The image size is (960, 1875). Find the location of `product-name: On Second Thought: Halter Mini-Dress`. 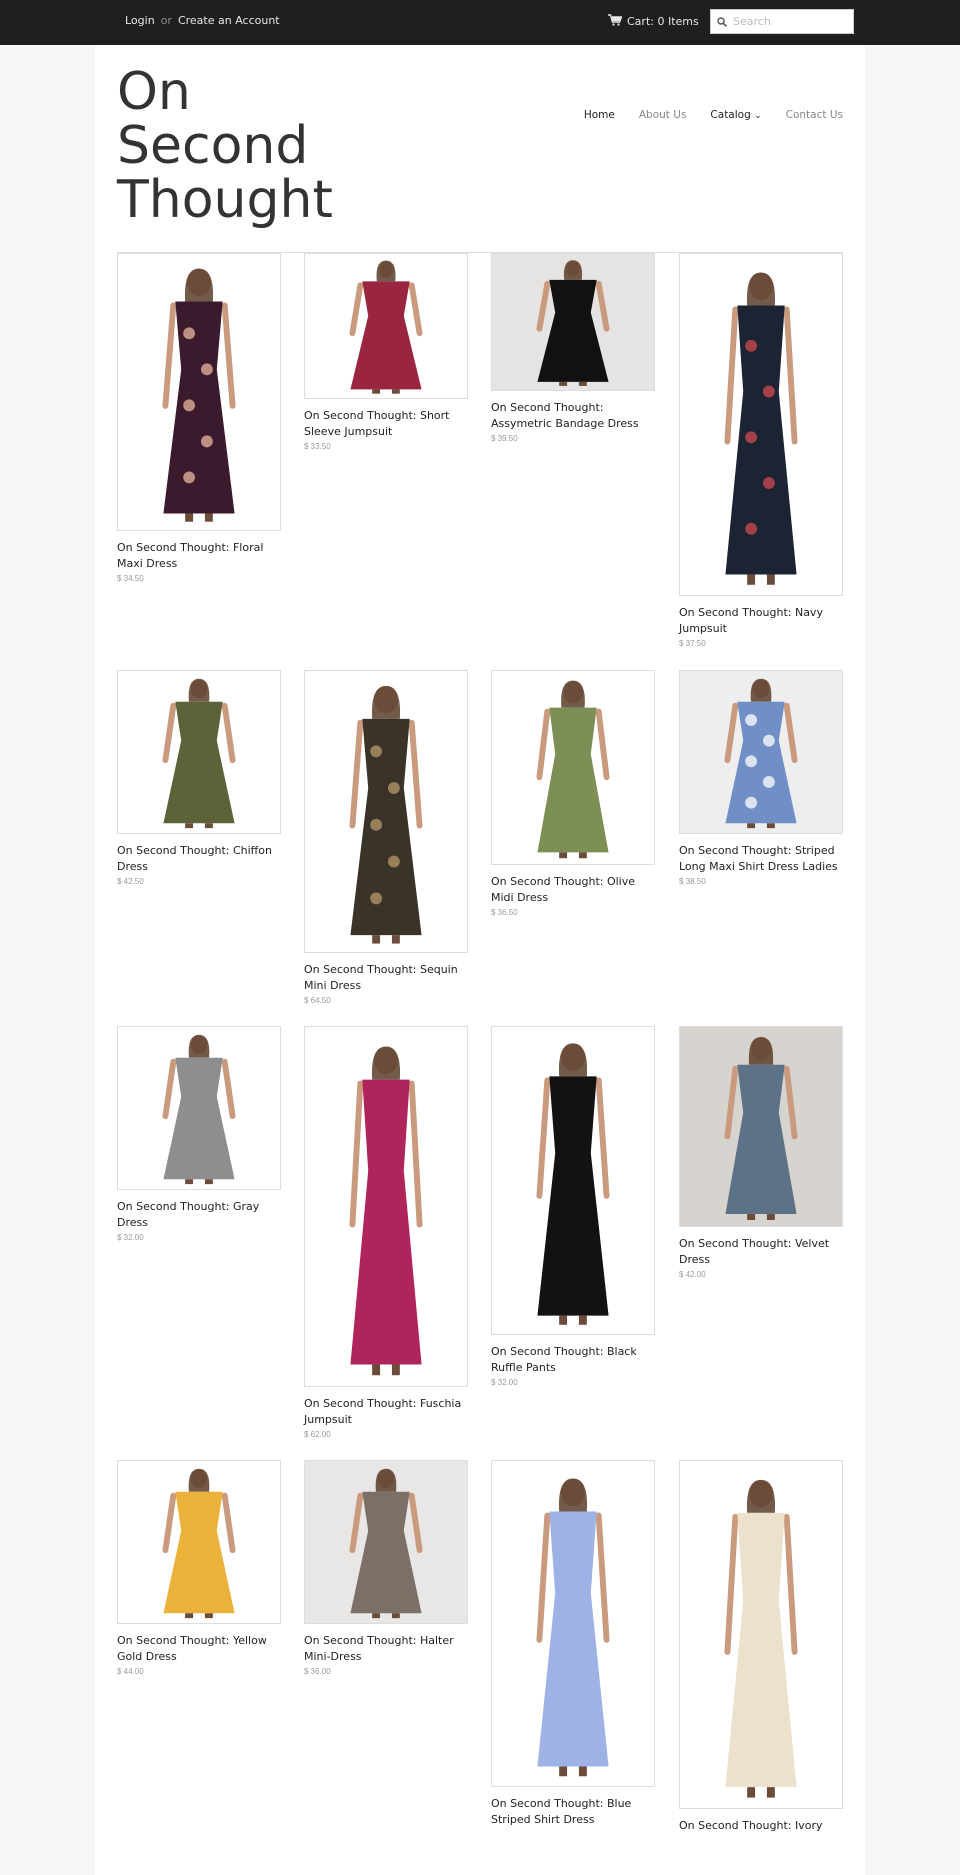

product-name: On Second Thought: Halter Mini-Dress is located at coordinates (386, 1649).